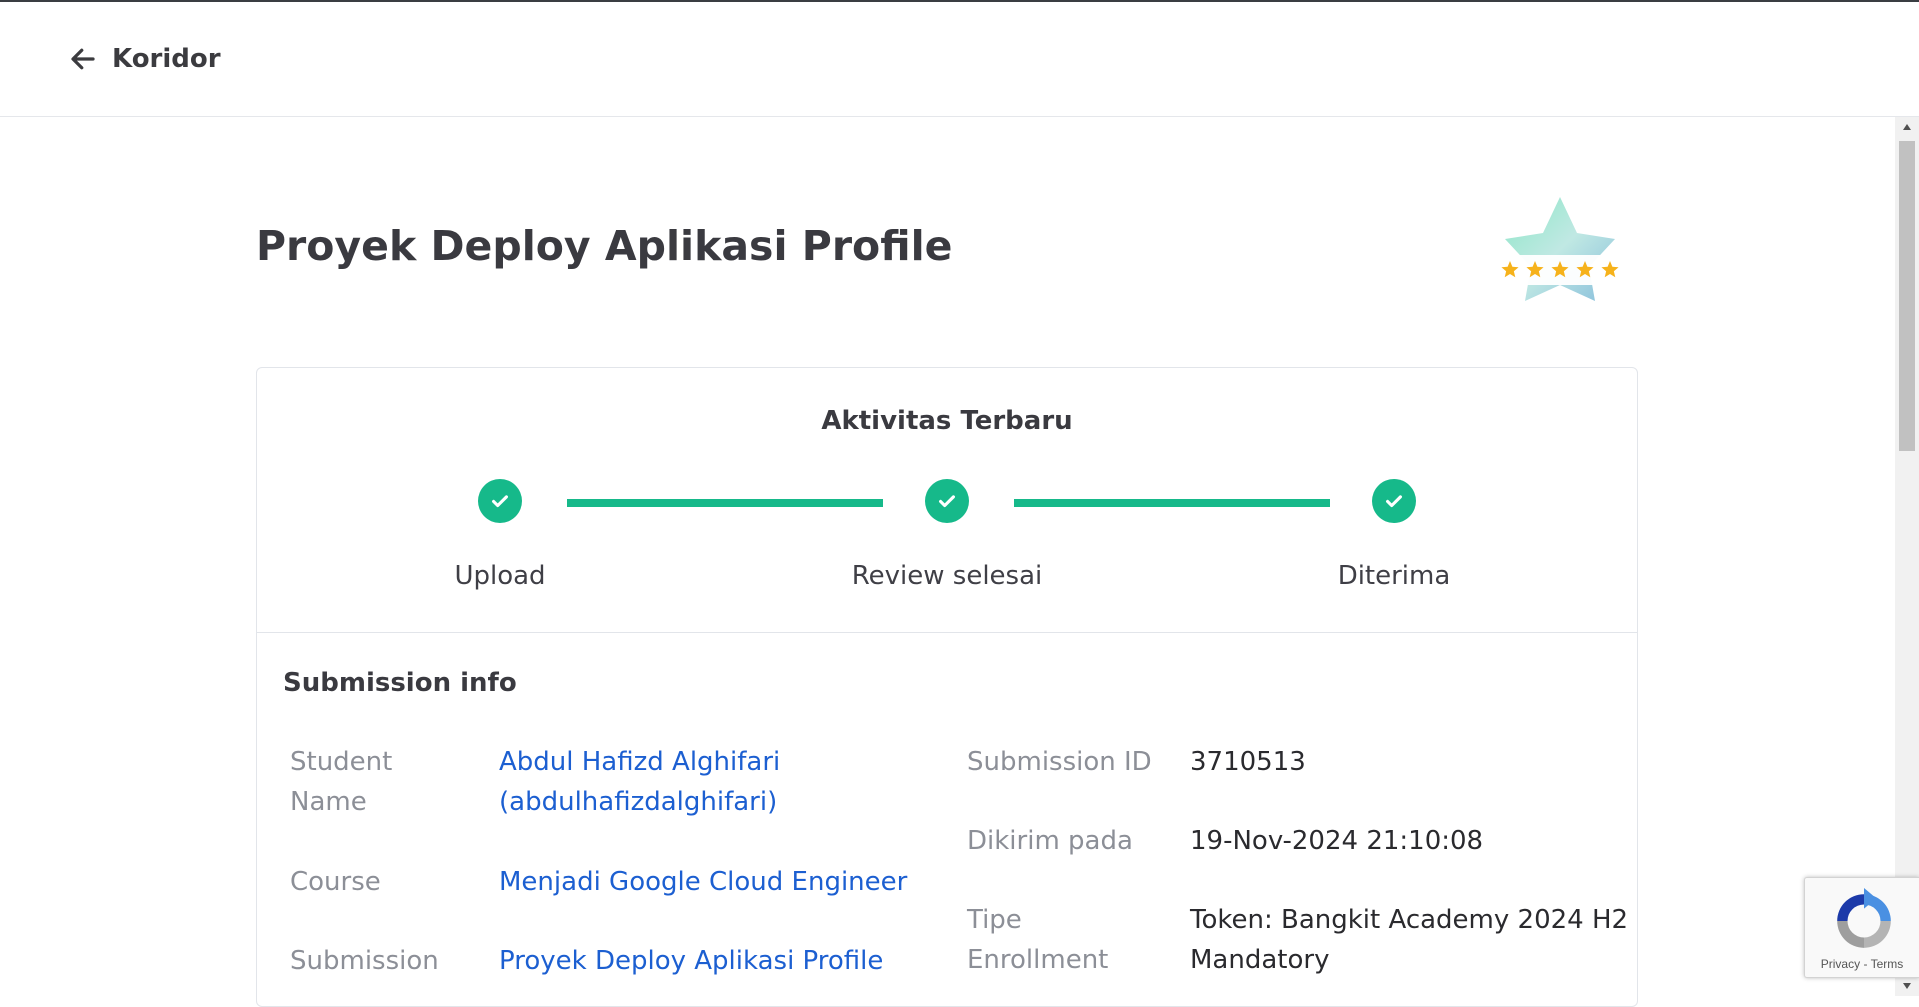 The image size is (1919, 1007). Describe the element at coordinates (1059, 762) in the screenshot. I see `submission-id-label: Submission ID` at that location.